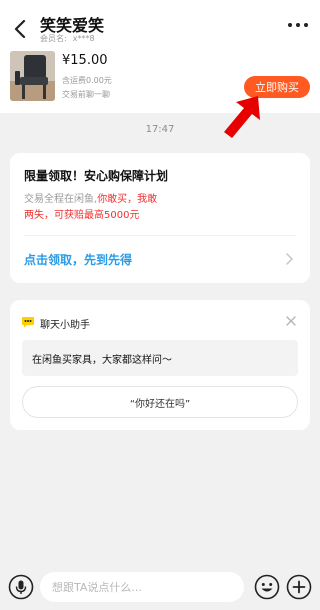  What do you see at coordinates (160, 402) in the screenshot?
I see `quick-reply-button: “你好还在吗”` at bounding box center [160, 402].